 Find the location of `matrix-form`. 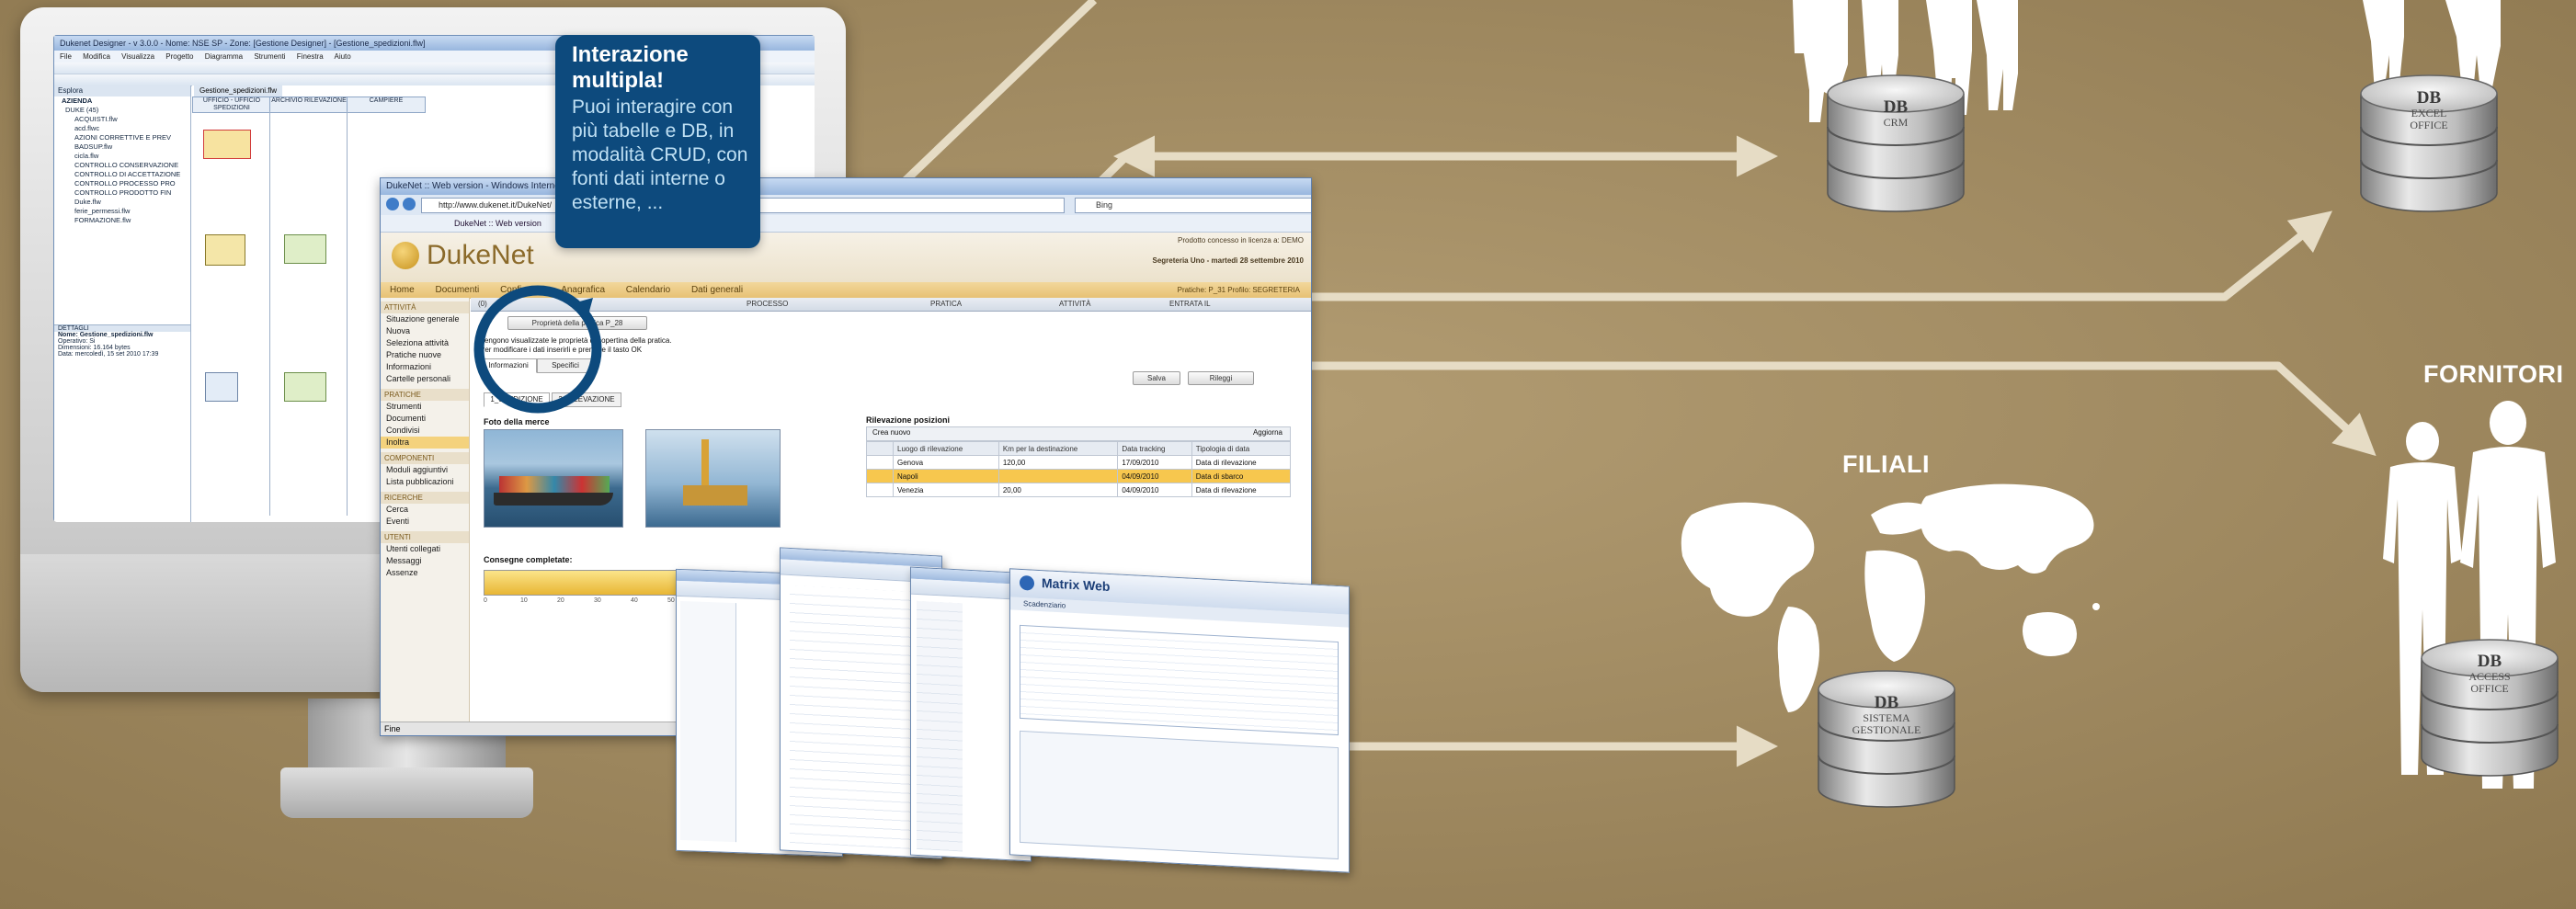

matrix-form is located at coordinates (1179, 795).